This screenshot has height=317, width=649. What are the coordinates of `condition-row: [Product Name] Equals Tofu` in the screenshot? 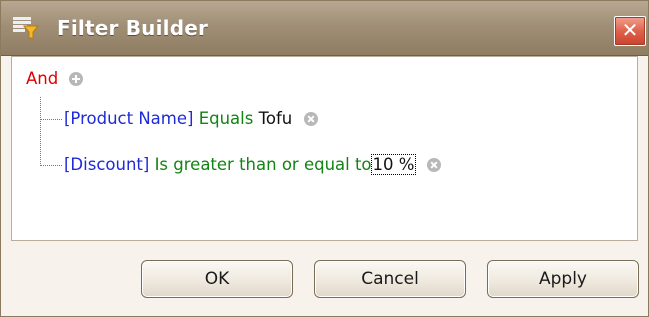 It's located at (191, 119).